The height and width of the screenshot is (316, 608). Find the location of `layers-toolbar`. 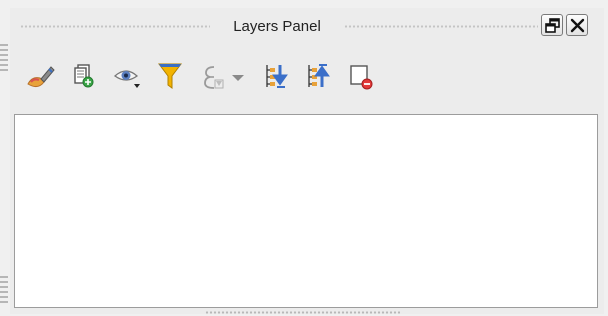

layers-toolbar is located at coordinates (307, 80).